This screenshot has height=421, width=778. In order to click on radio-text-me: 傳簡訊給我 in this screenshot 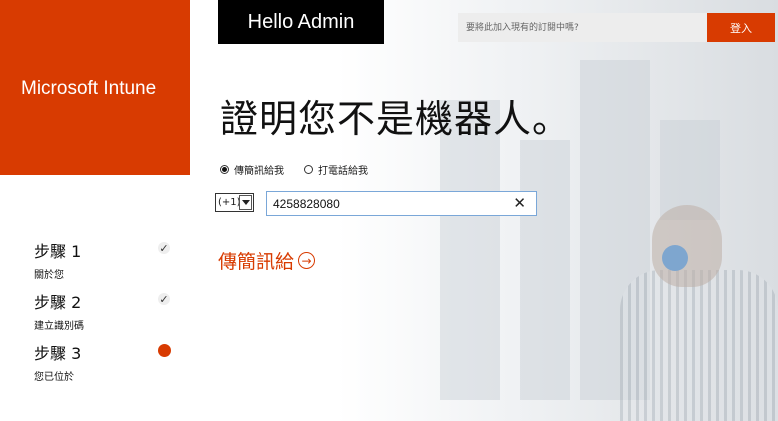, I will do `click(252, 169)`.